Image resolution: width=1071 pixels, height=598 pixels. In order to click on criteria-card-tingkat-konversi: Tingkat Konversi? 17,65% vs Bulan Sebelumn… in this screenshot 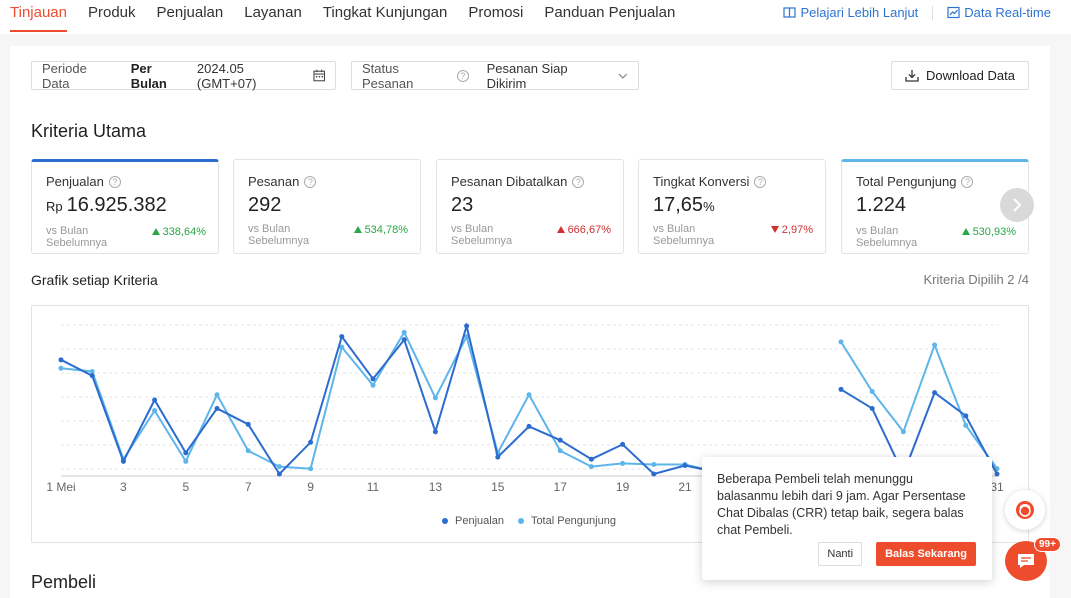, I will do `click(732, 206)`.